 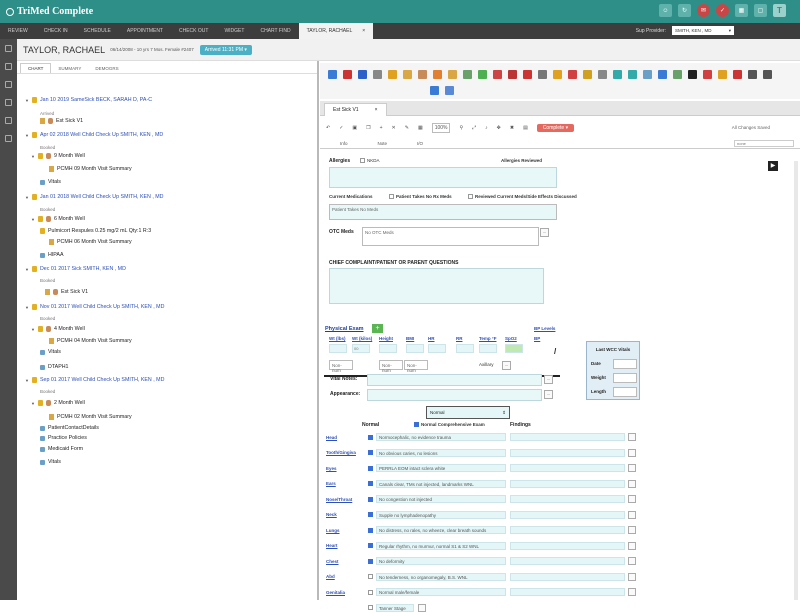 What do you see at coordinates (544, 328) in the screenshot?
I see `bp-levels-link: BP Levels` at bounding box center [544, 328].